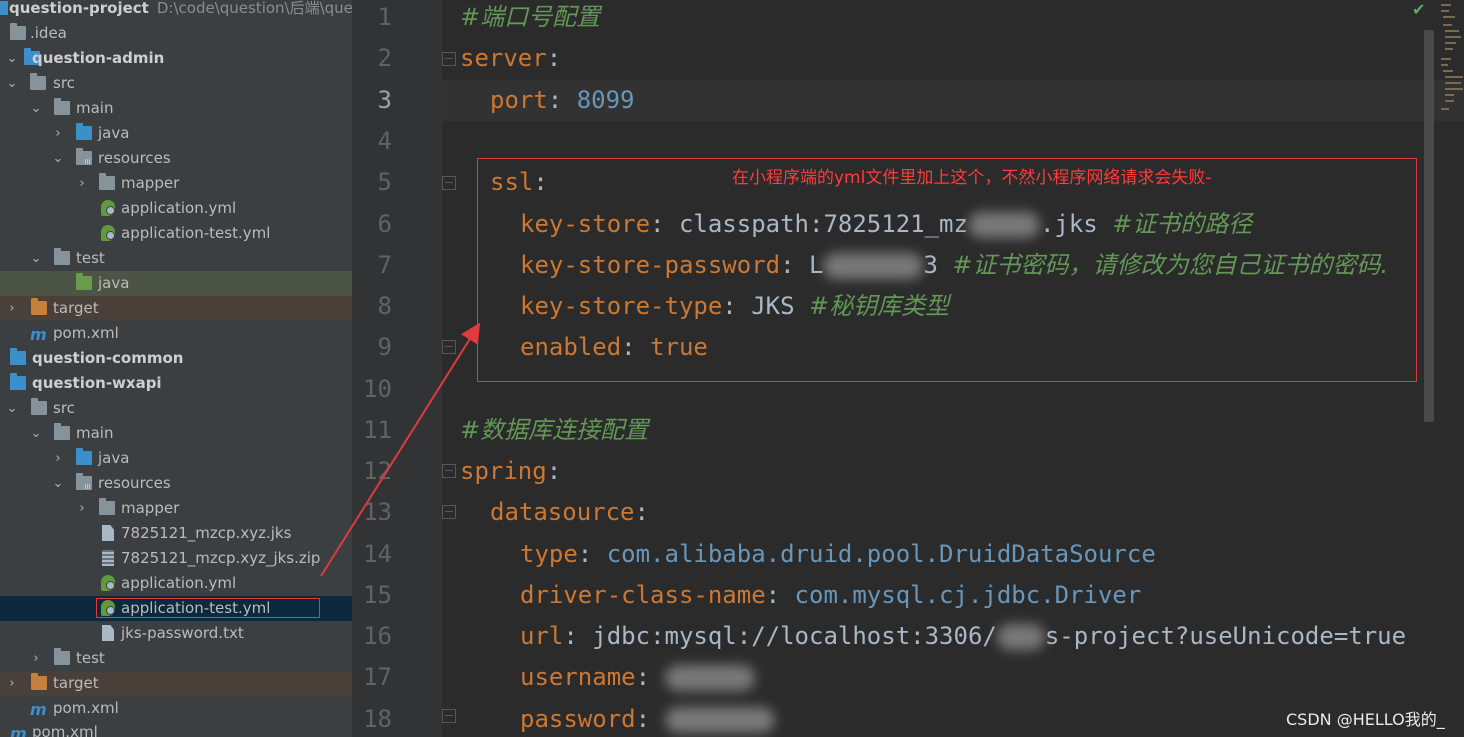 This screenshot has width=1464, height=737. What do you see at coordinates (1365, 719) in the screenshot?
I see `csdn-watermark: CSDN @HELLO我的_` at bounding box center [1365, 719].